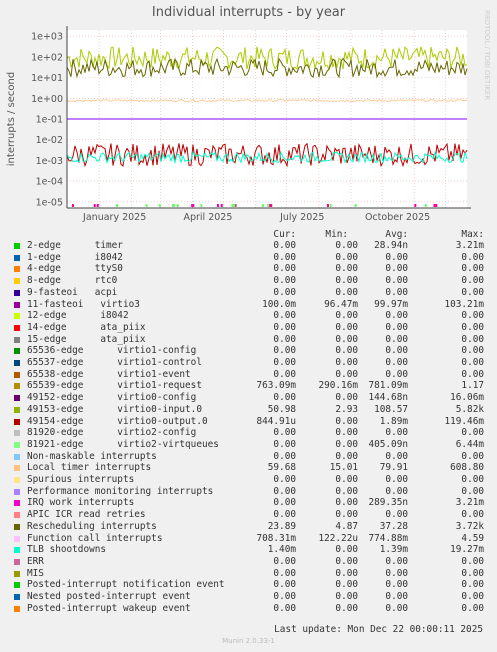  I want to click on legend-row: MIS 0.00 0.00 0.00 0.00, so click(248, 574).